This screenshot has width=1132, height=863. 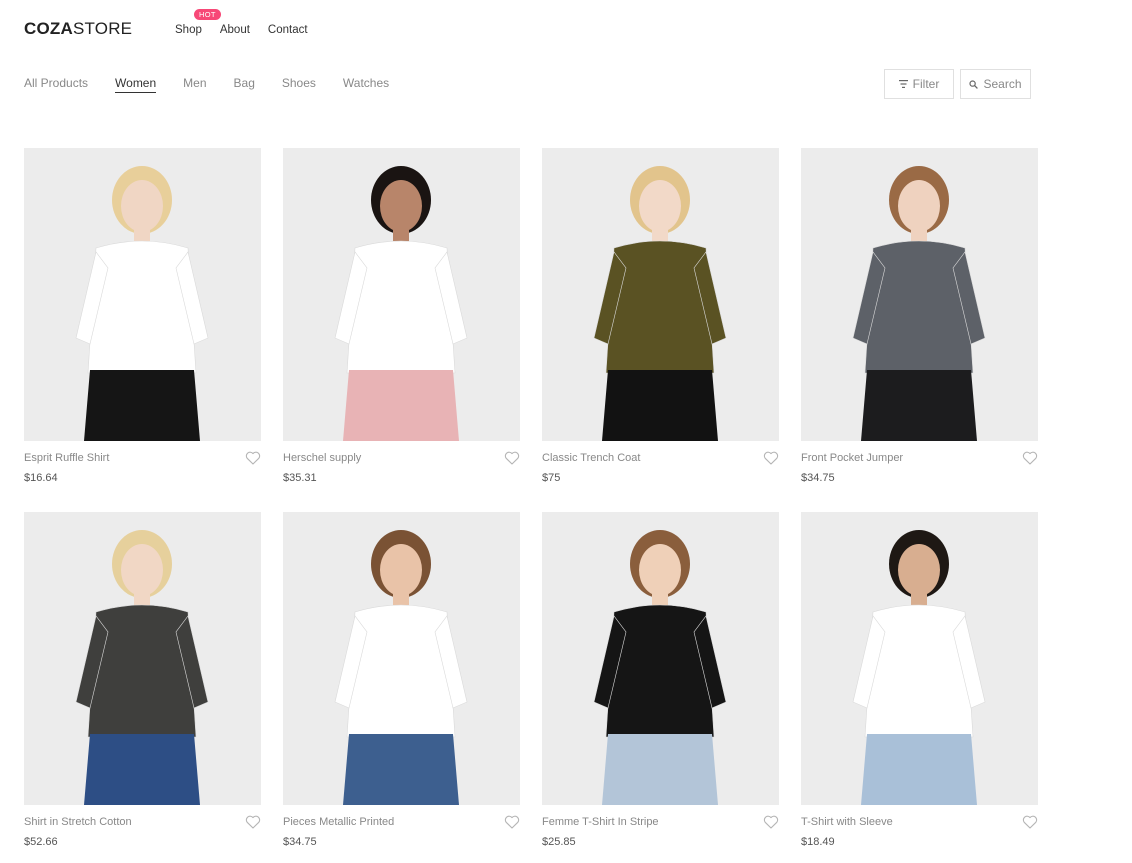 I want to click on category-filters: All Products Women Men Bag Shoes Watches, so click(x=220, y=84).